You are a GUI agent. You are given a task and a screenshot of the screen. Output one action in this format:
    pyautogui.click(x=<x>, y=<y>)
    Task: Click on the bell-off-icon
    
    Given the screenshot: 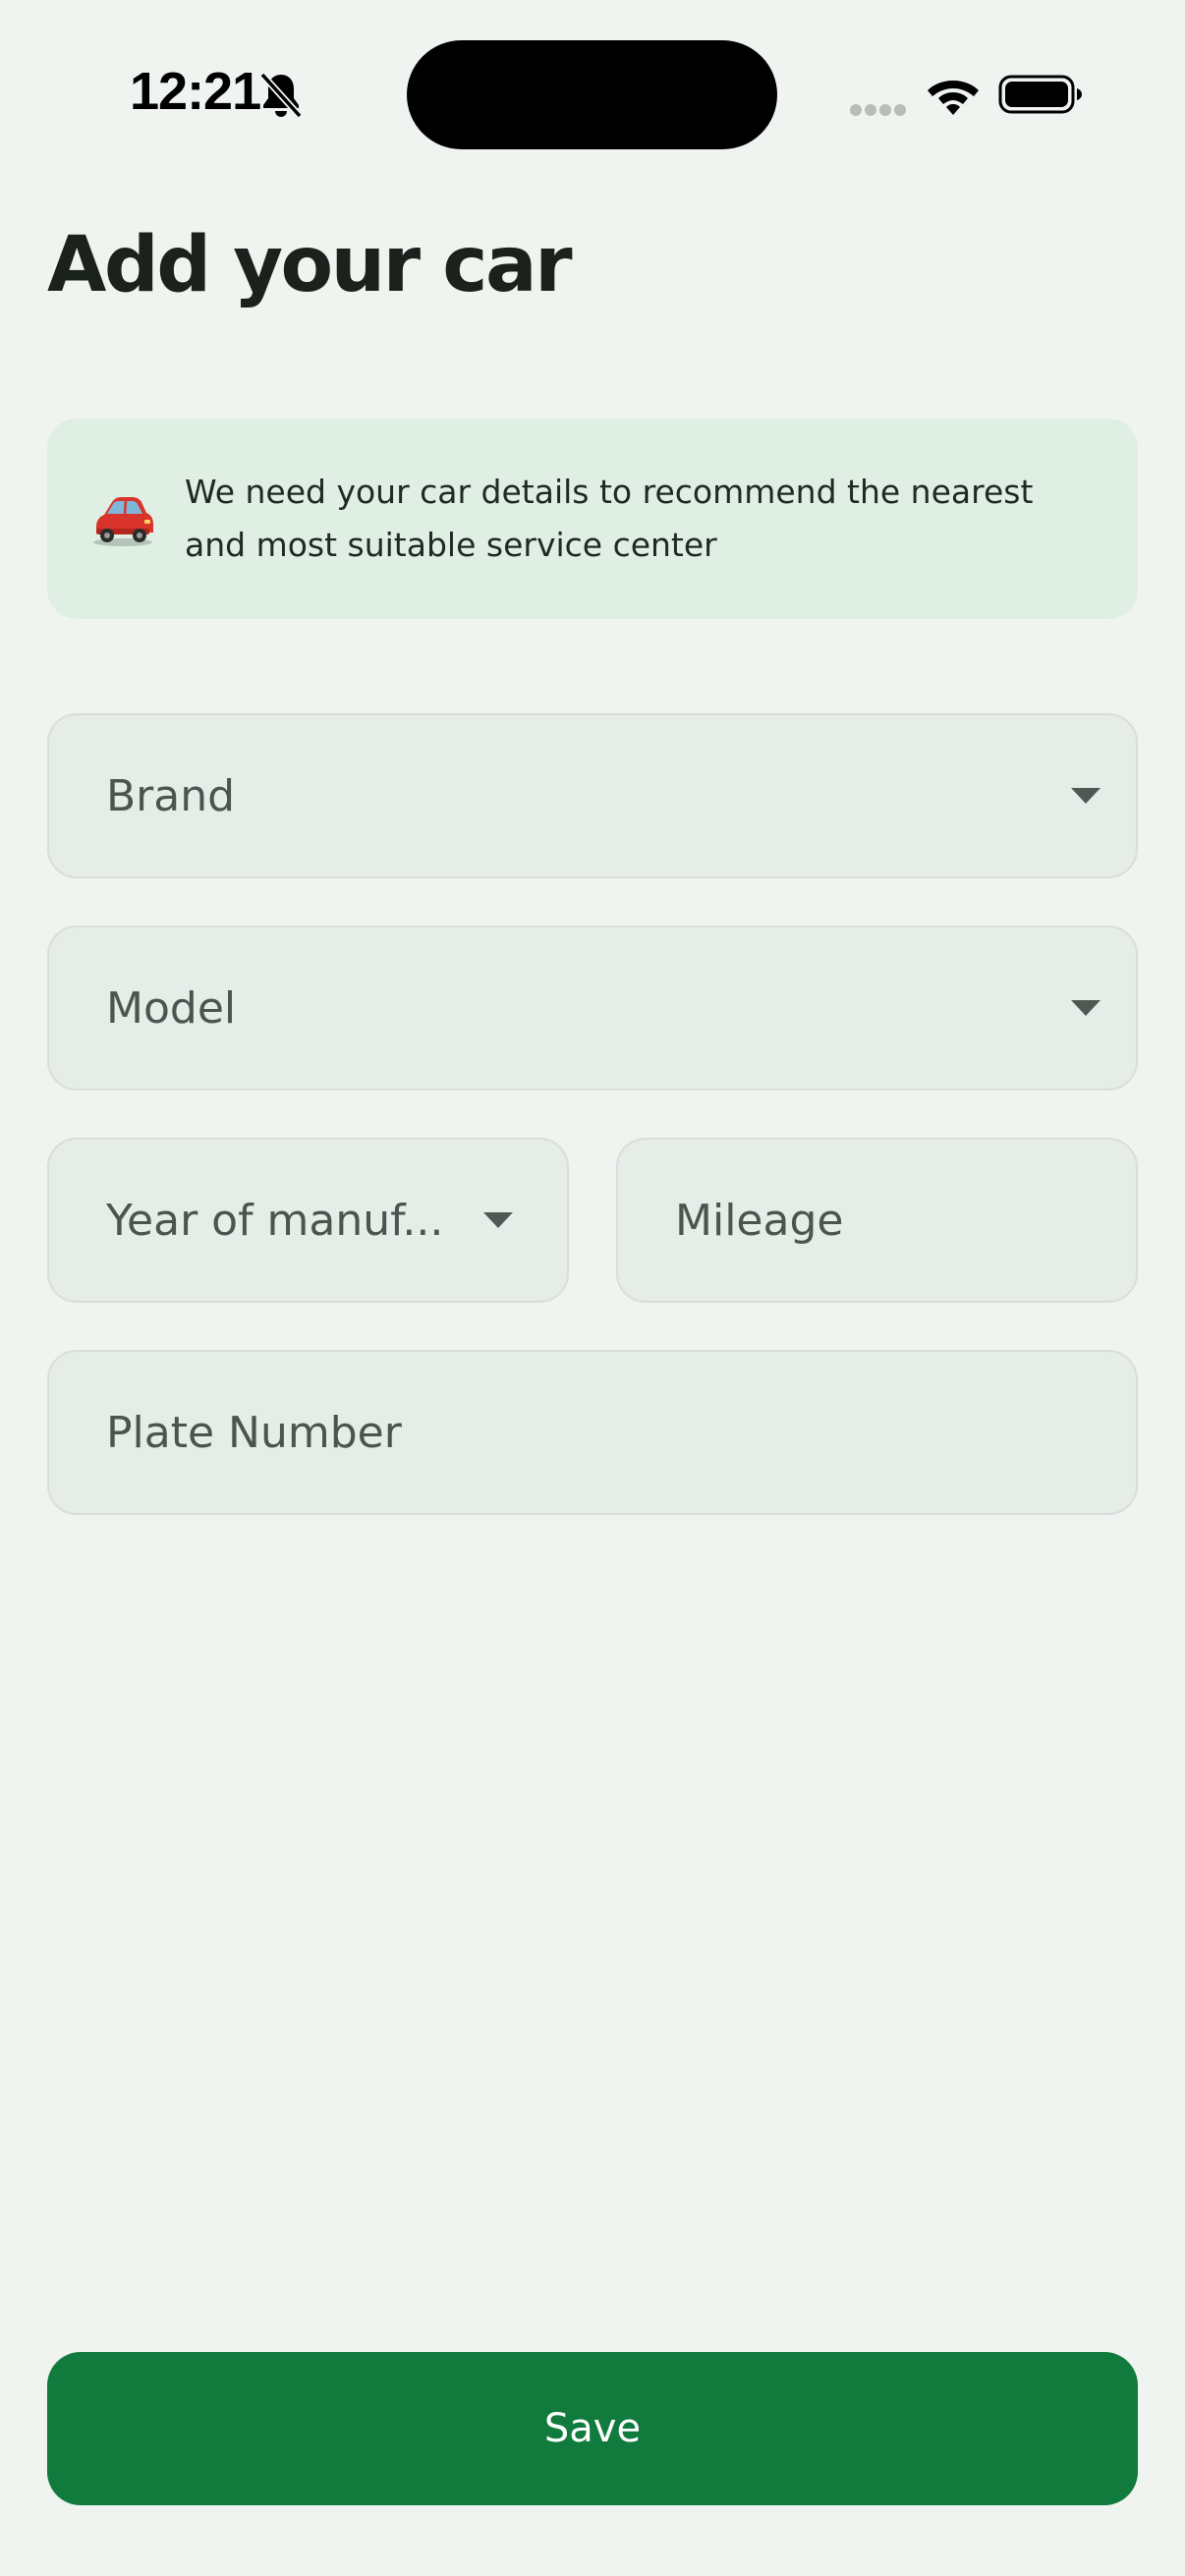 What is the action you would take?
    pyautogui.click(x=281, y=95)
    